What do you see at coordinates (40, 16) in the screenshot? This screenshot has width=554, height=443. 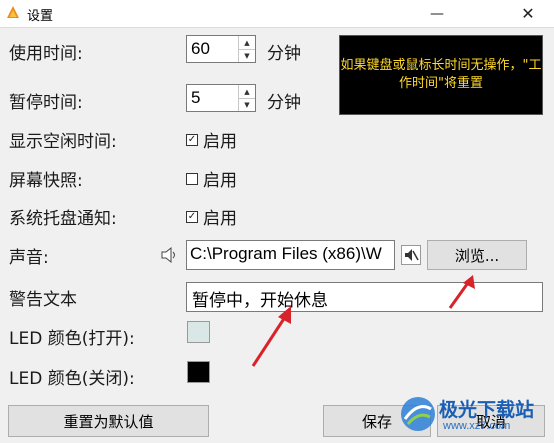 I see `window-title: 设置` at bounding box center [40, 16].